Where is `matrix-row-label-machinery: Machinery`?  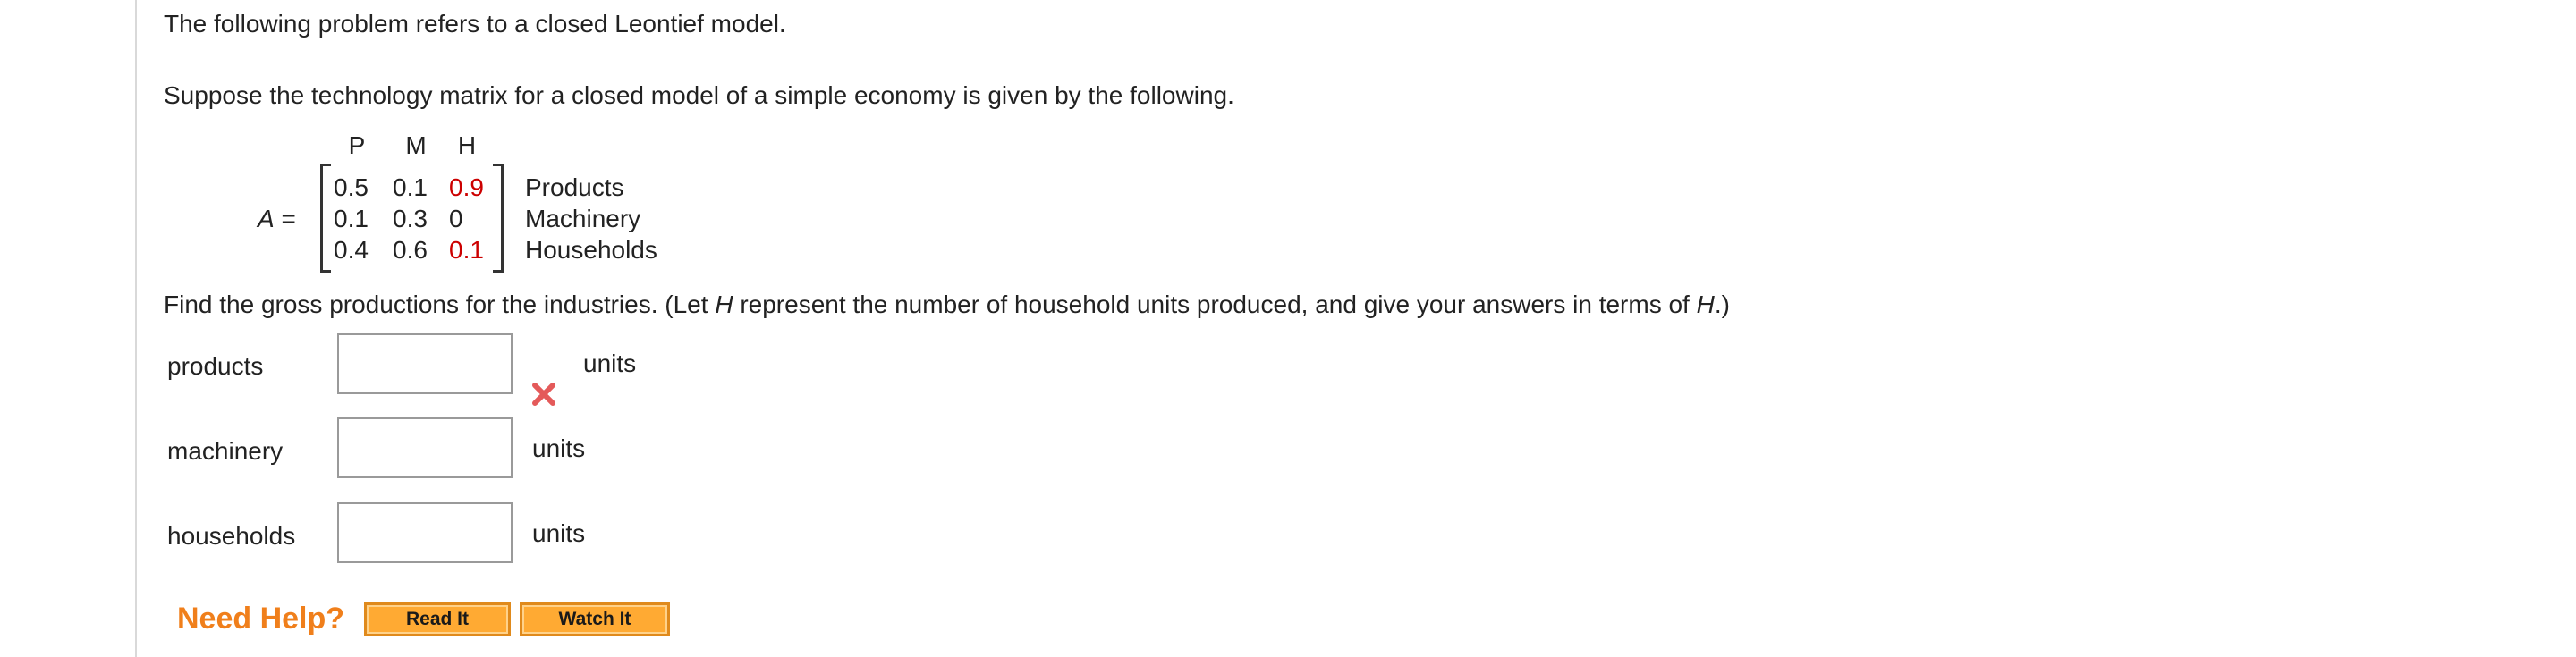 matrix-row-label-machinery: Machinery is located at coordinates (583, 218).